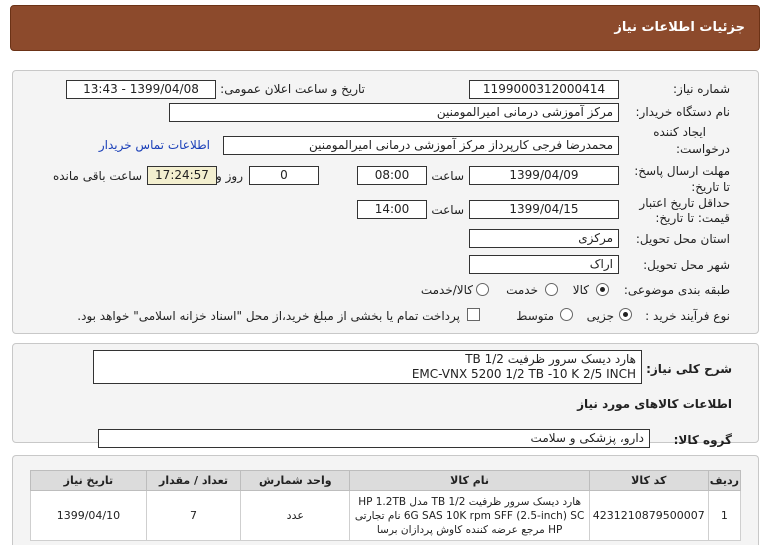  What do you see at coordinates (447, 210) in the screenshot?
I see `validity-time-label: ساعت` at bounding box center [447, 210].